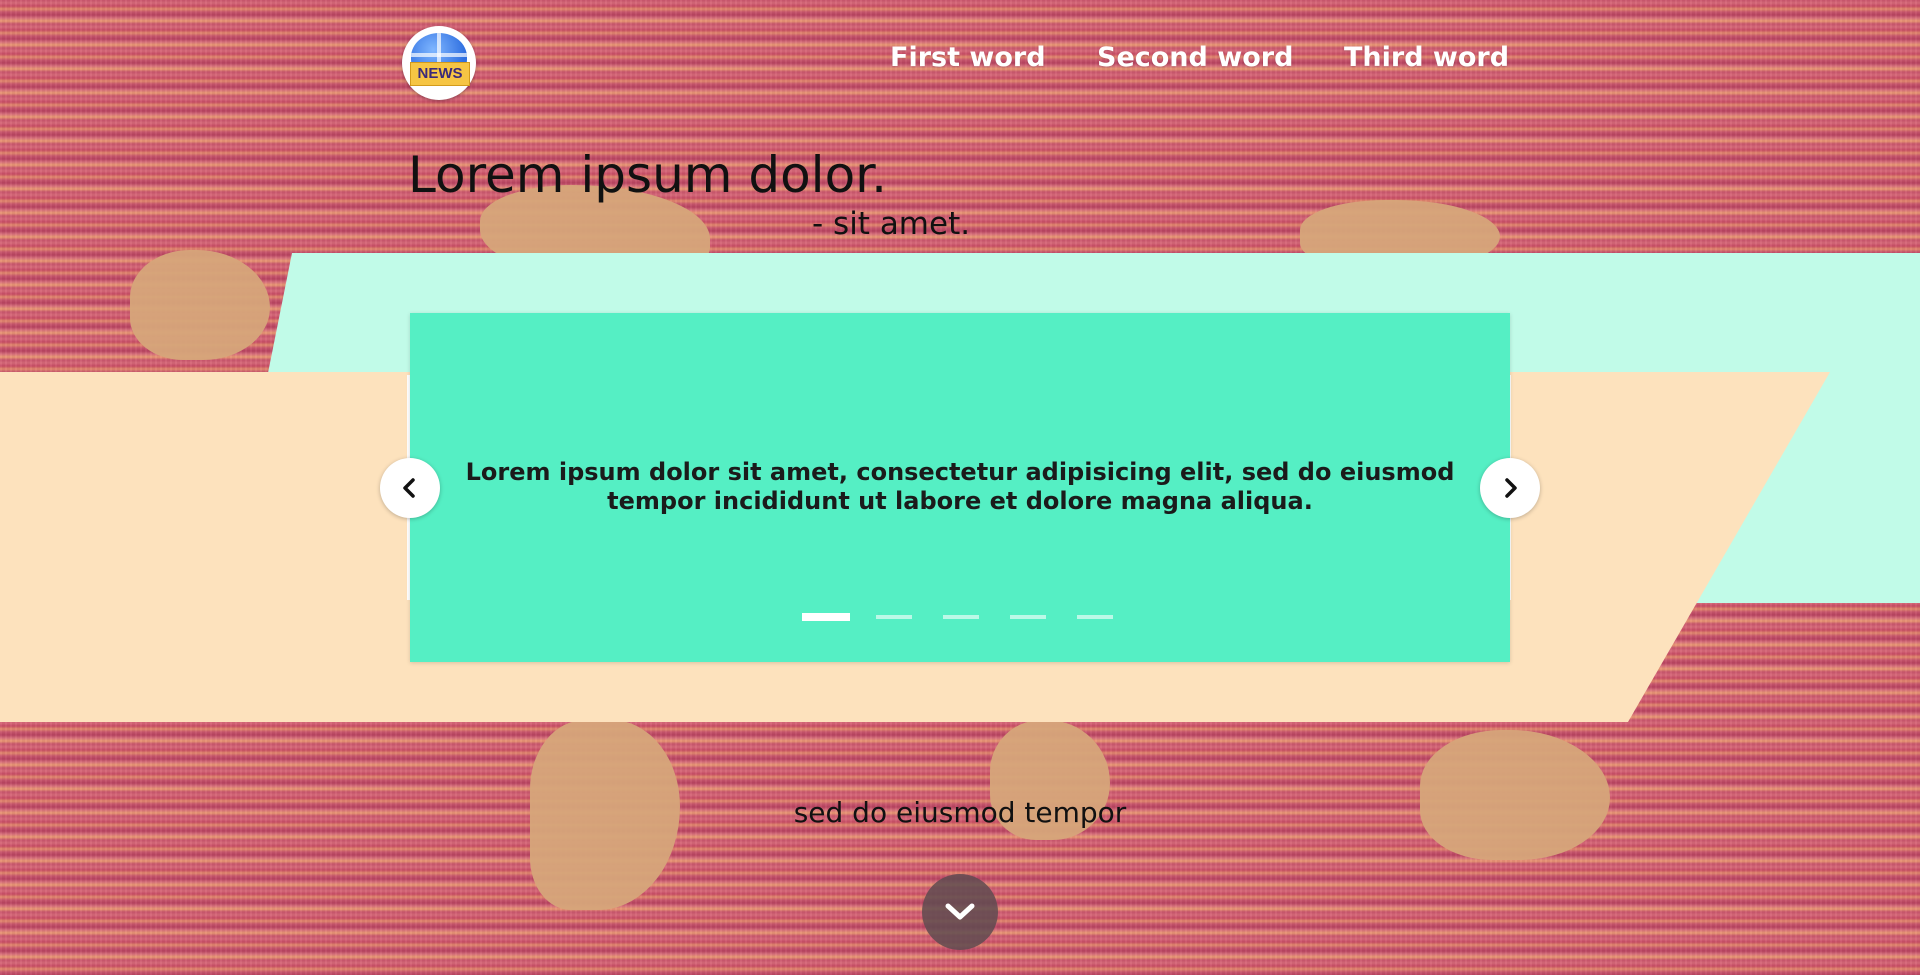 The width and height of the screenshot is (1920, 975). I want to click on page-subtitle: - sit amet., so click(891, 224).